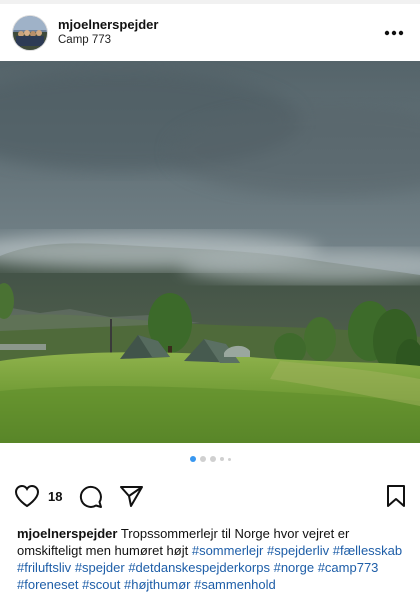 This screenshot has height=605, width=420. What do you see at coordinates (47, 584) in the screenshot?
I see `hashtag: #foreneset` at bounding box center [47, 584].